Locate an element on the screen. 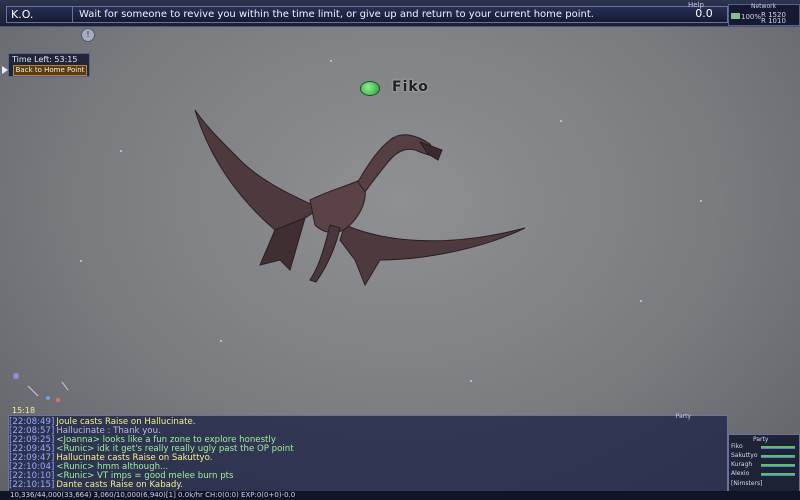 The image size is (800, 500). party-member: Sakuttyo is located at coordinates (764, 455).